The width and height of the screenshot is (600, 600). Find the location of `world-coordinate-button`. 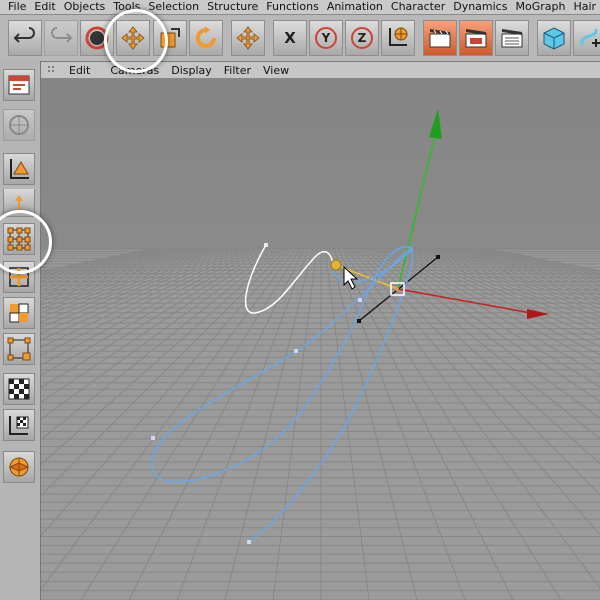

world-coordinate-button is located at coordinates (398, 38).